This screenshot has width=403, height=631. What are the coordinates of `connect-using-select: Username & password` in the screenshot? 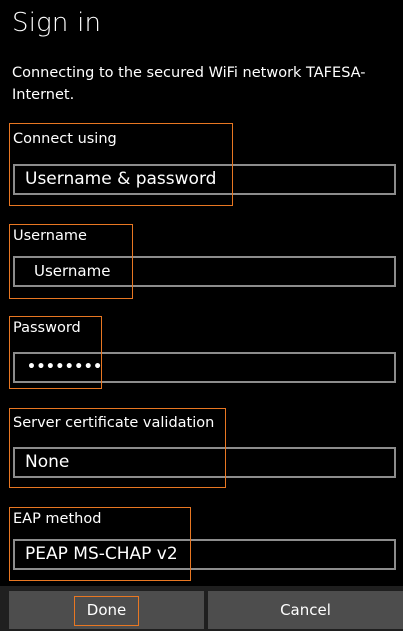 It's located at (204, 179).